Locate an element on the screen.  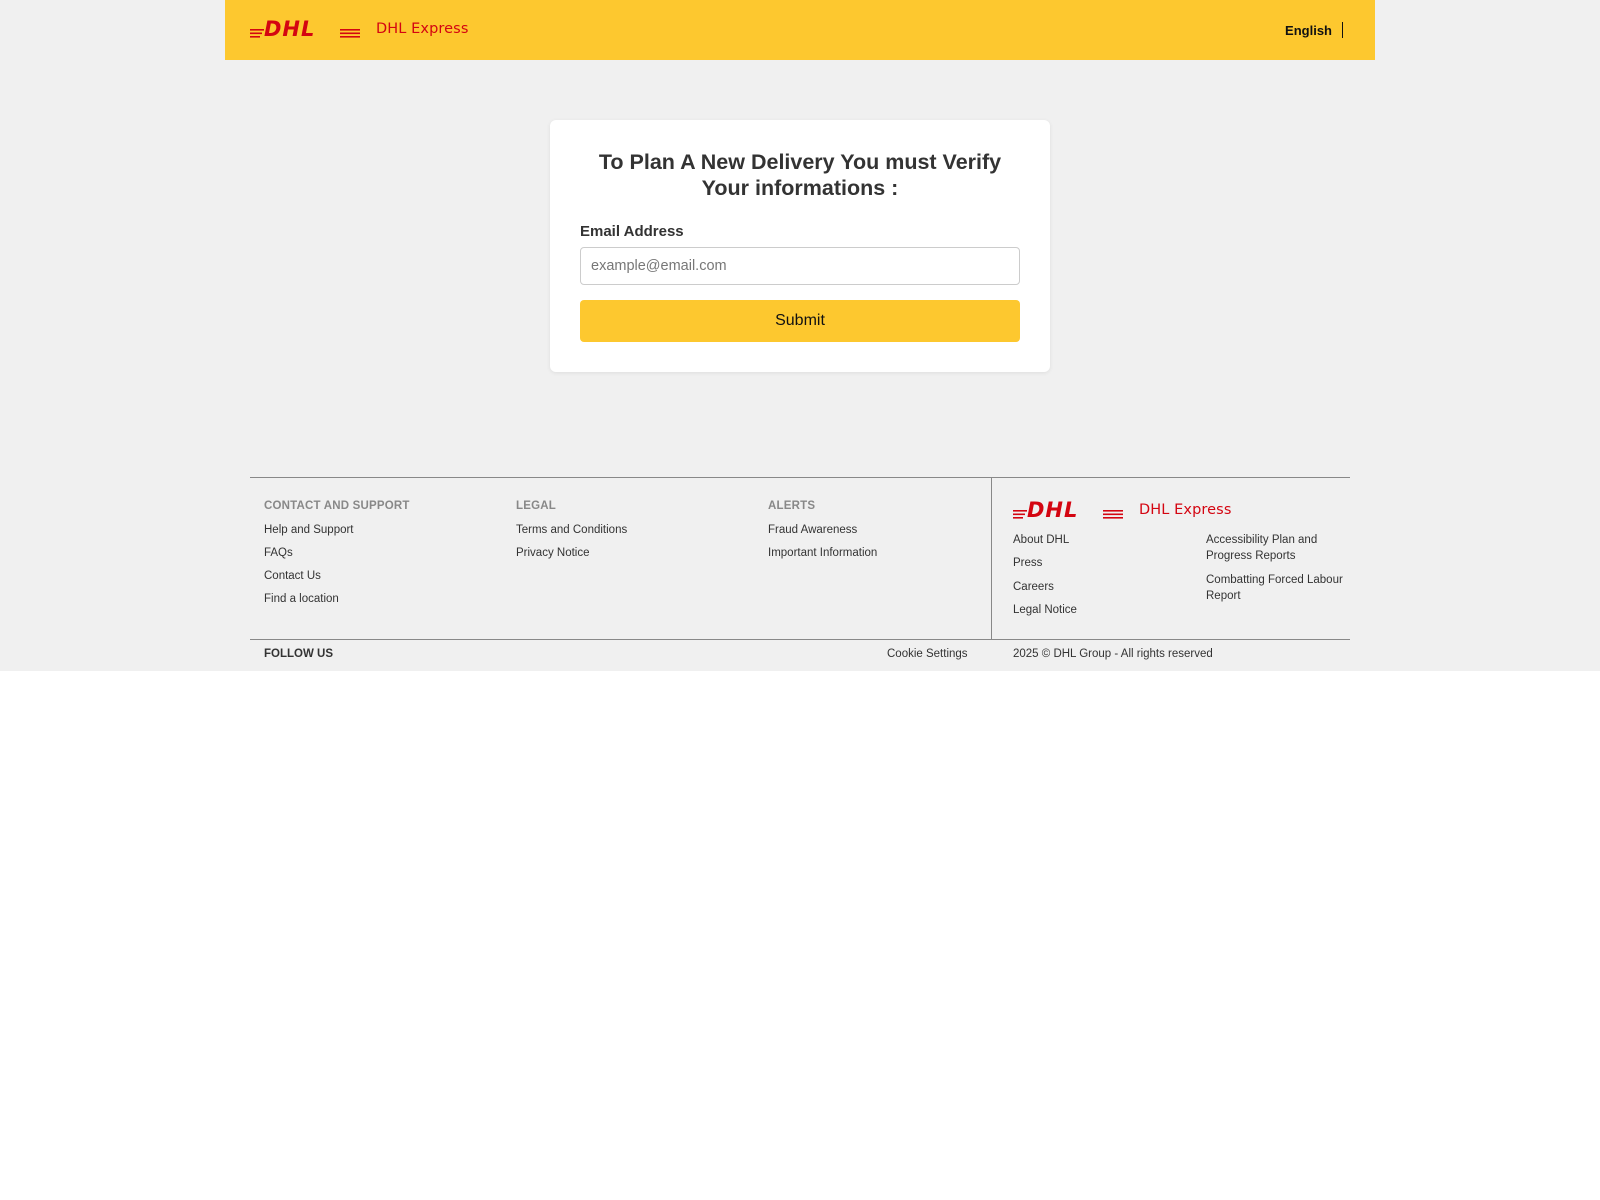
language-selector: English is located at coordinates (1308, 30).